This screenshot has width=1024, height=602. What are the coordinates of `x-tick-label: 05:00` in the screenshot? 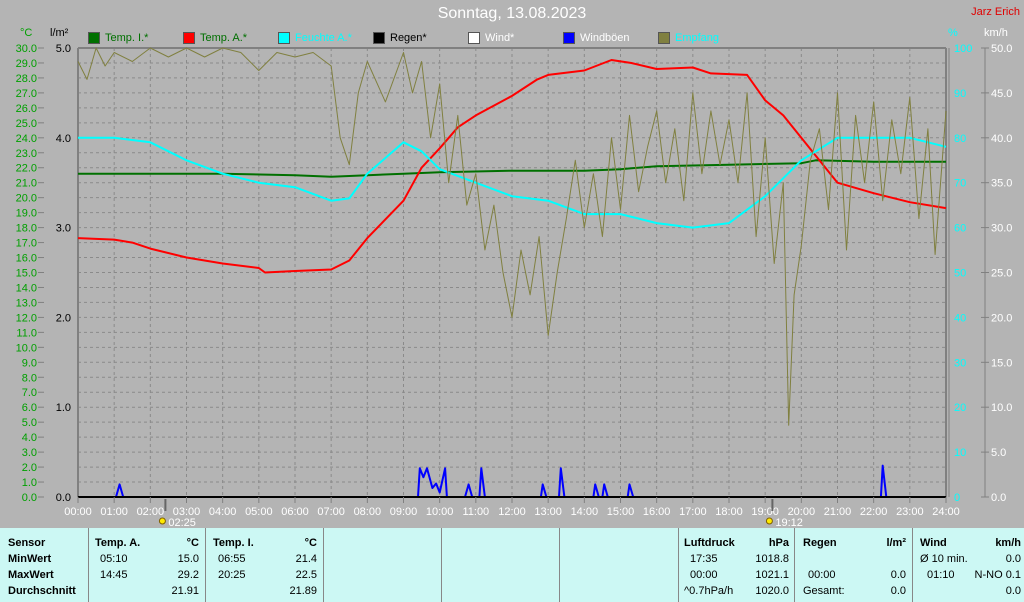 It's located at (259, 512).